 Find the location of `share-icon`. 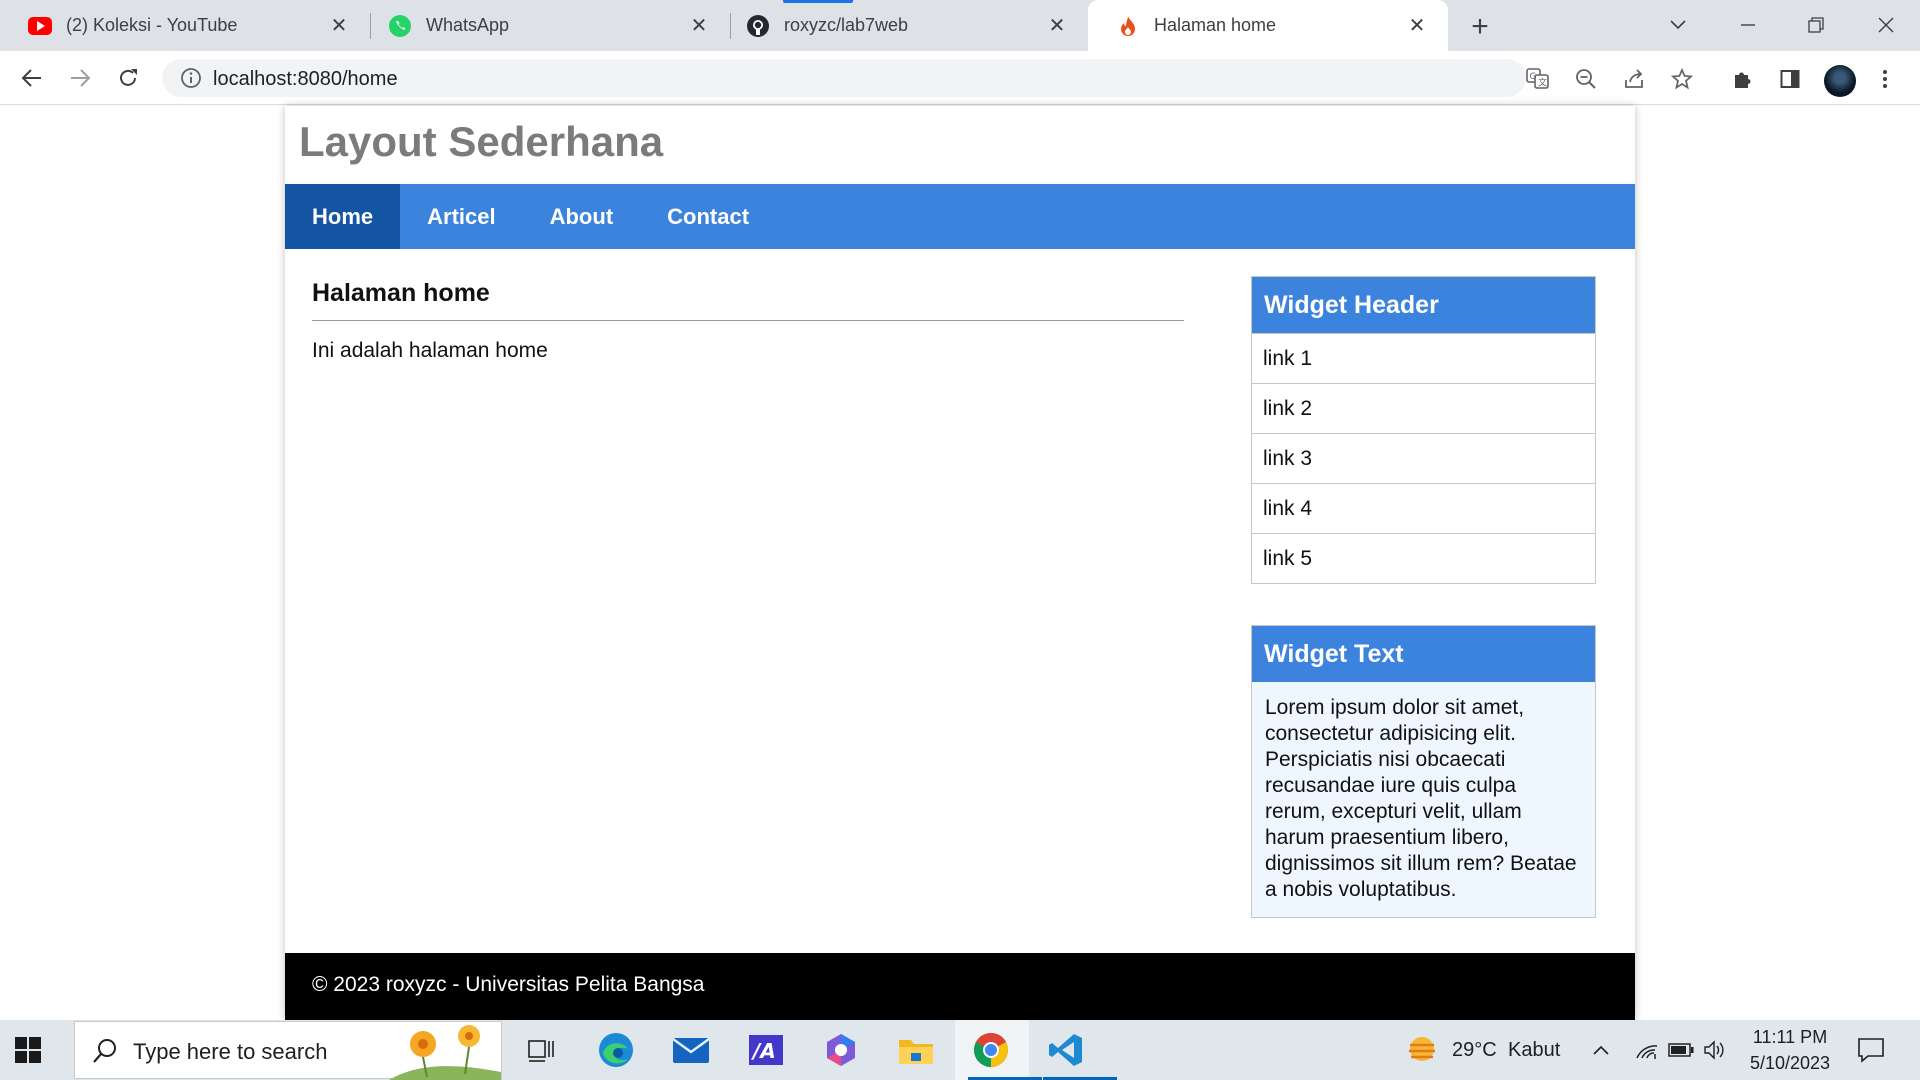

share-icon is located at coordinates (1634, 79).